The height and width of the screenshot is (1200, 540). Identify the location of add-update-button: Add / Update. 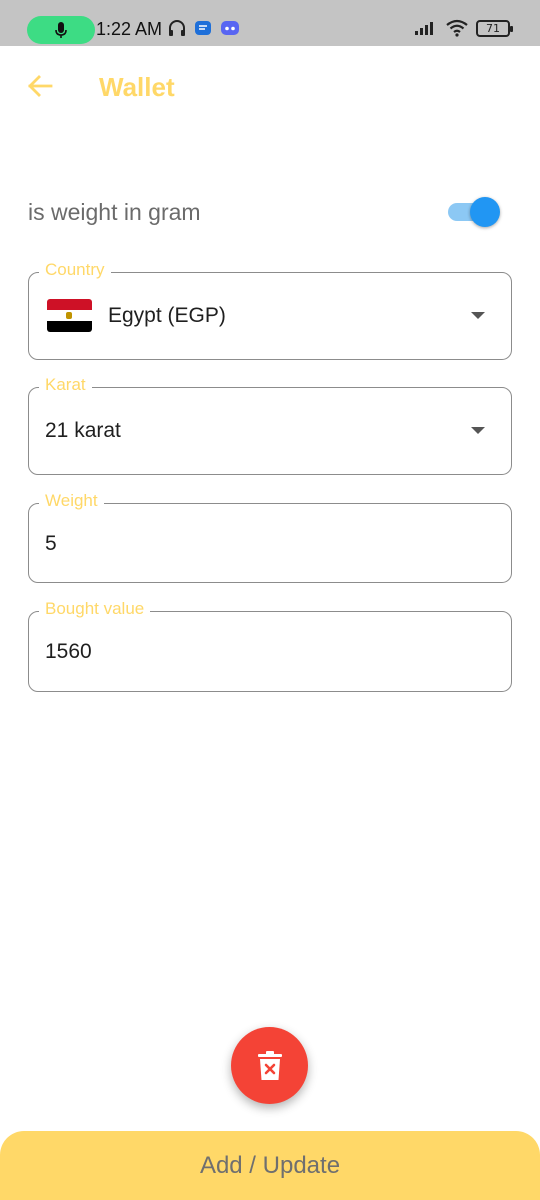
(270, 1165).